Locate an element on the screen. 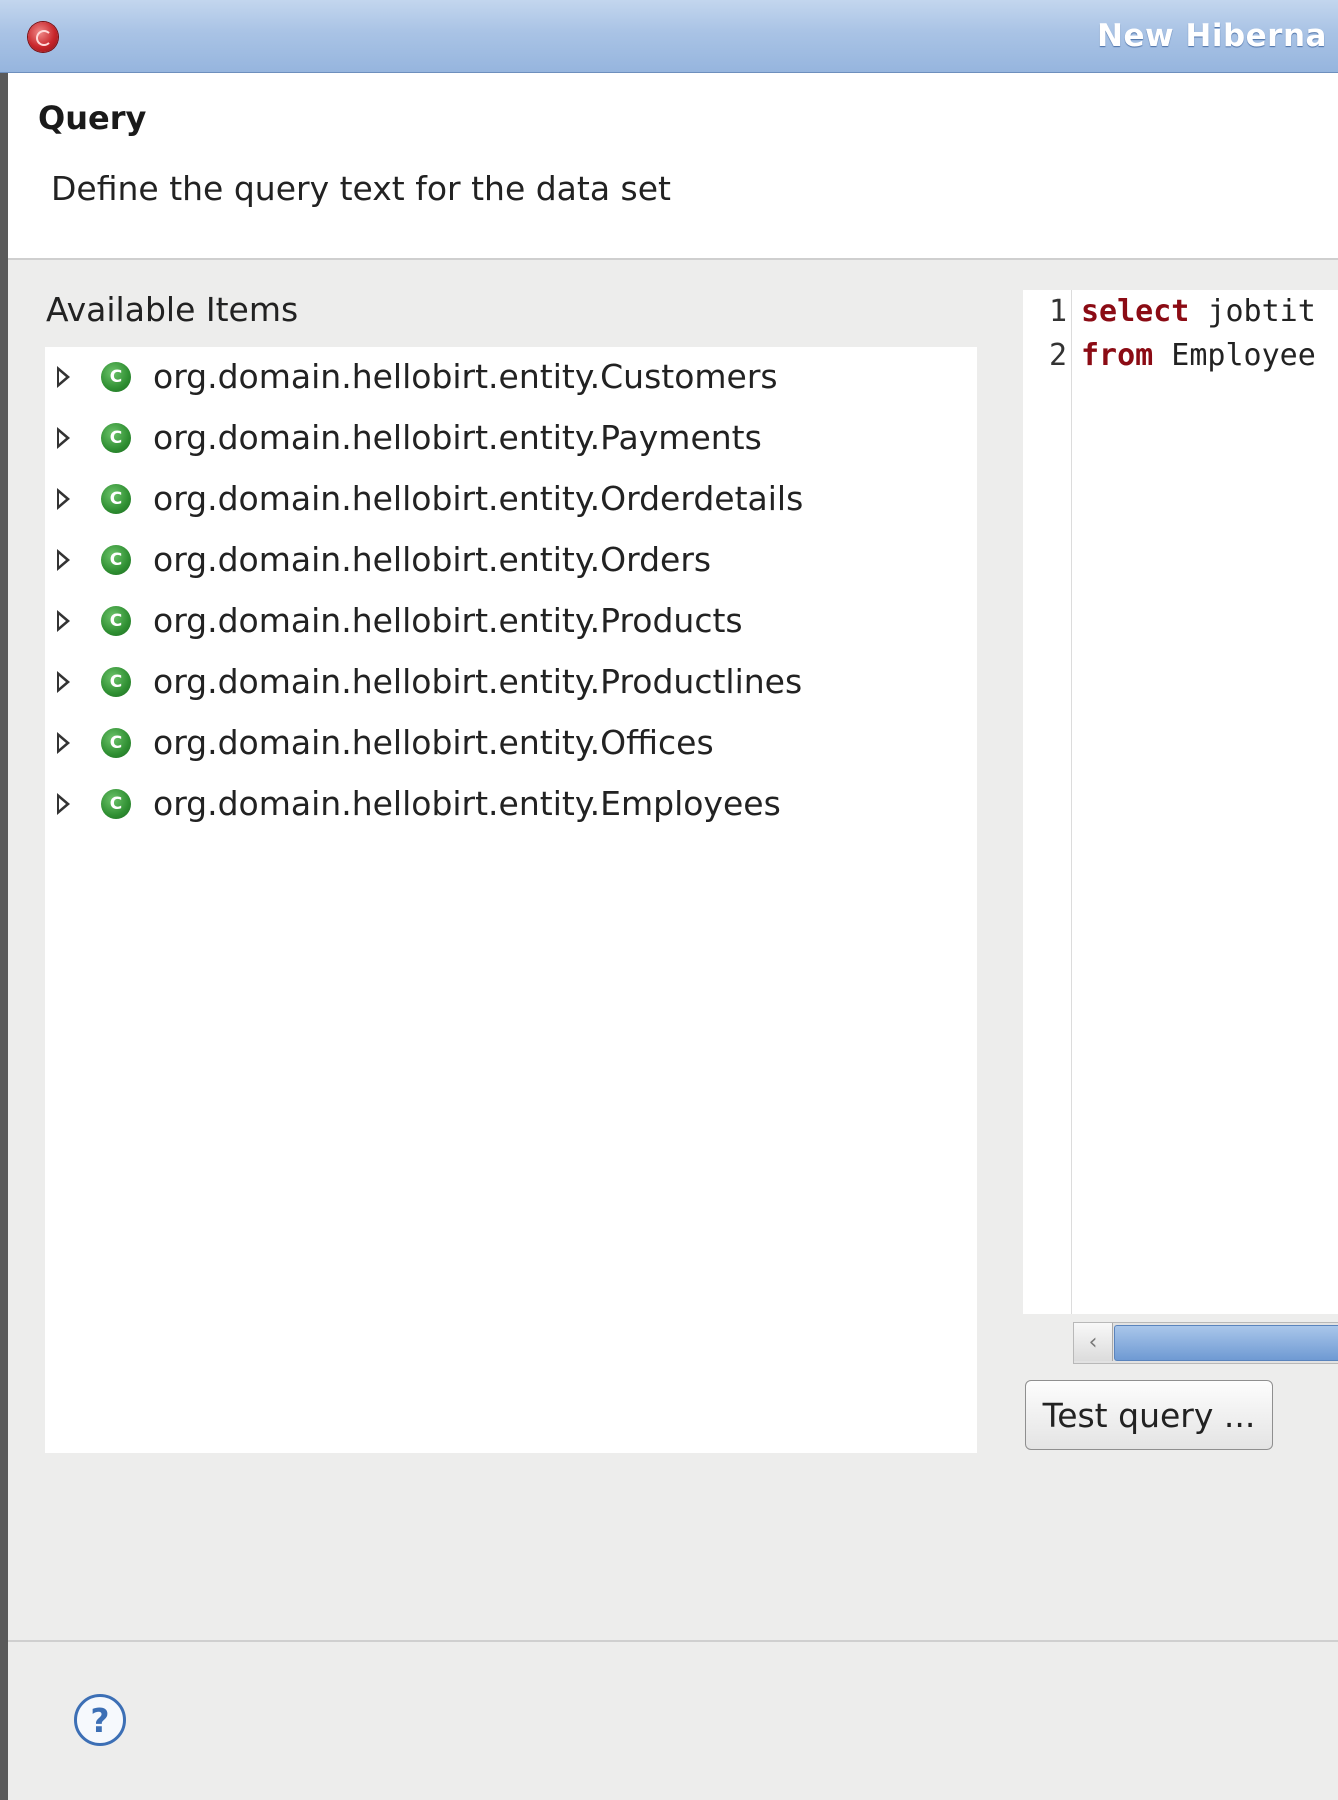  code-line: select jobtit is located at coordinates (1198, 311).